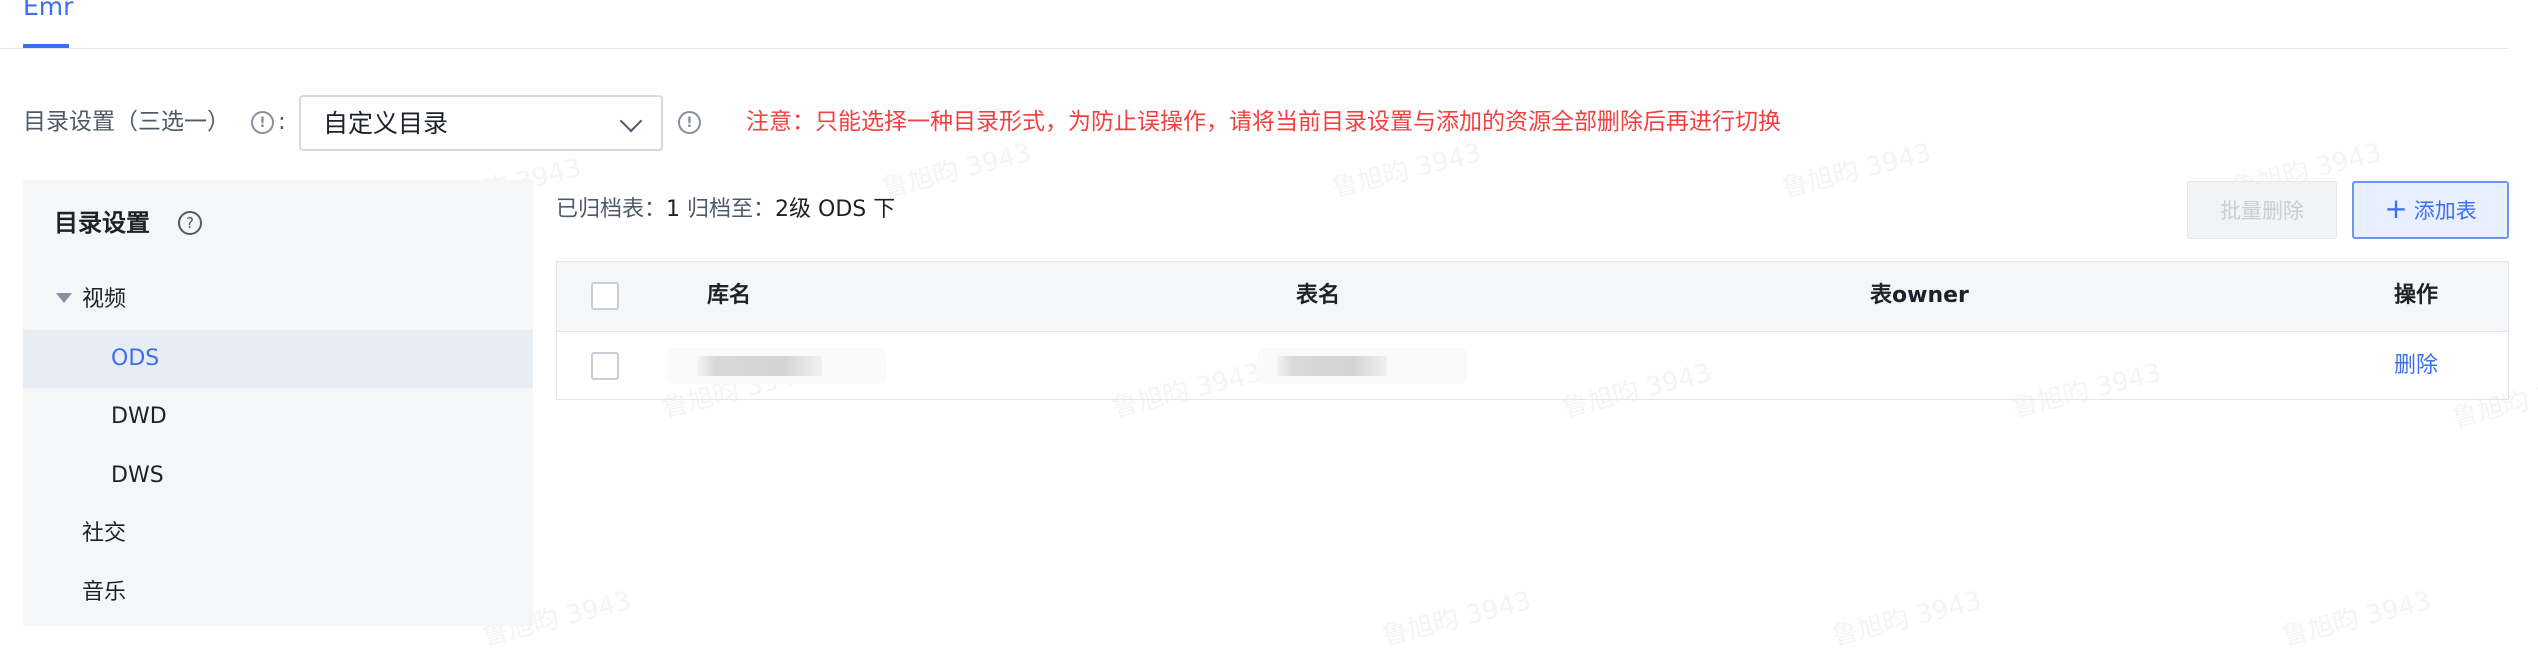 Image resolution: width=2538 pixels, height=653 pixels. Describe the element at coordinates (48, 11) in the screenshot. I see `tab-emr: Emr` at that location.